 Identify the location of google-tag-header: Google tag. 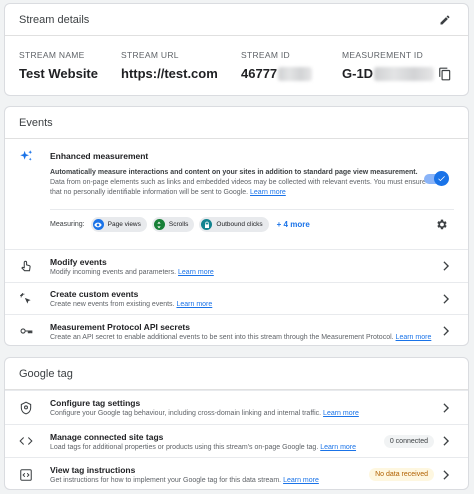
(236, 374).